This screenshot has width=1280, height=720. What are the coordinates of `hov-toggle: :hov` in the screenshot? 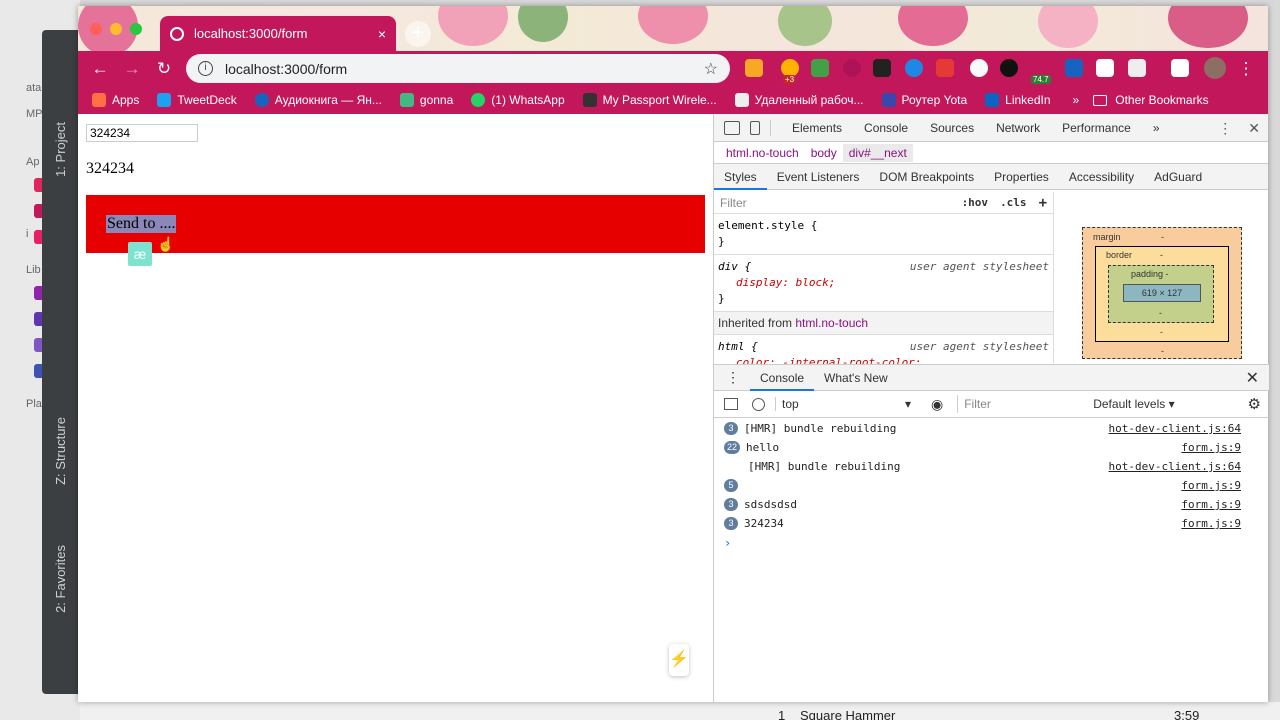 It's located at (975, 202).